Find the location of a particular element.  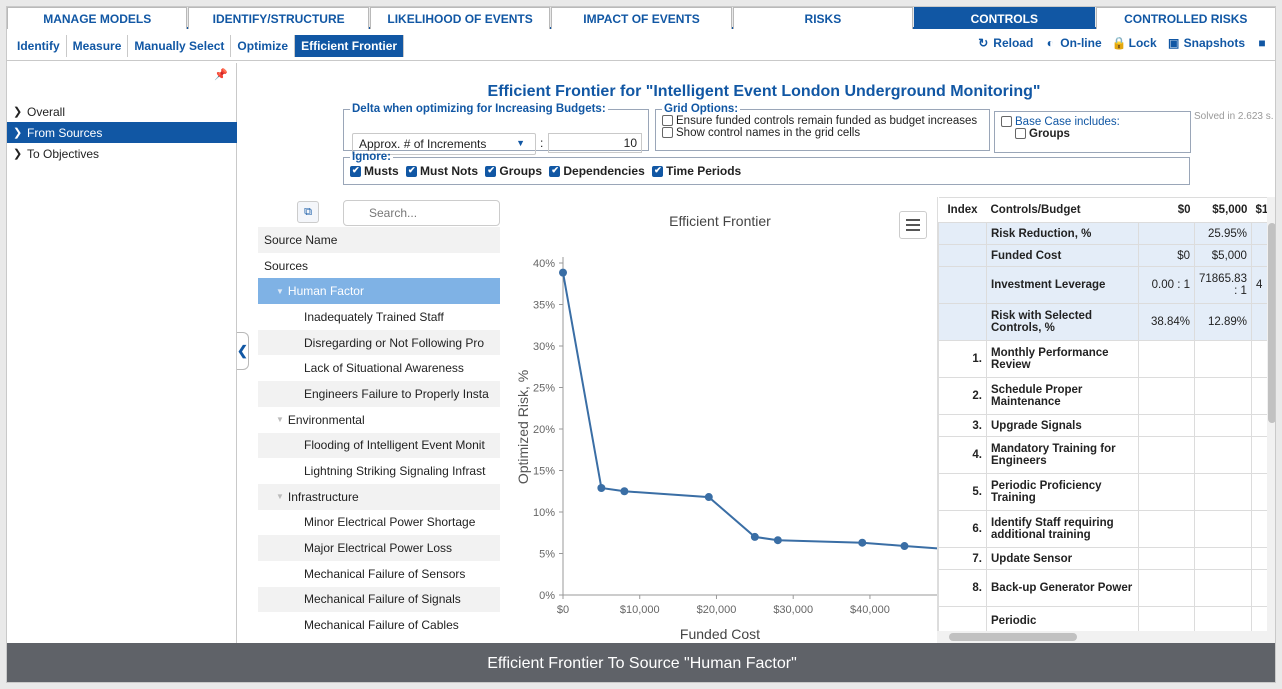

expand-triangle-icon: ▼ is located at coordinates (280, 420).